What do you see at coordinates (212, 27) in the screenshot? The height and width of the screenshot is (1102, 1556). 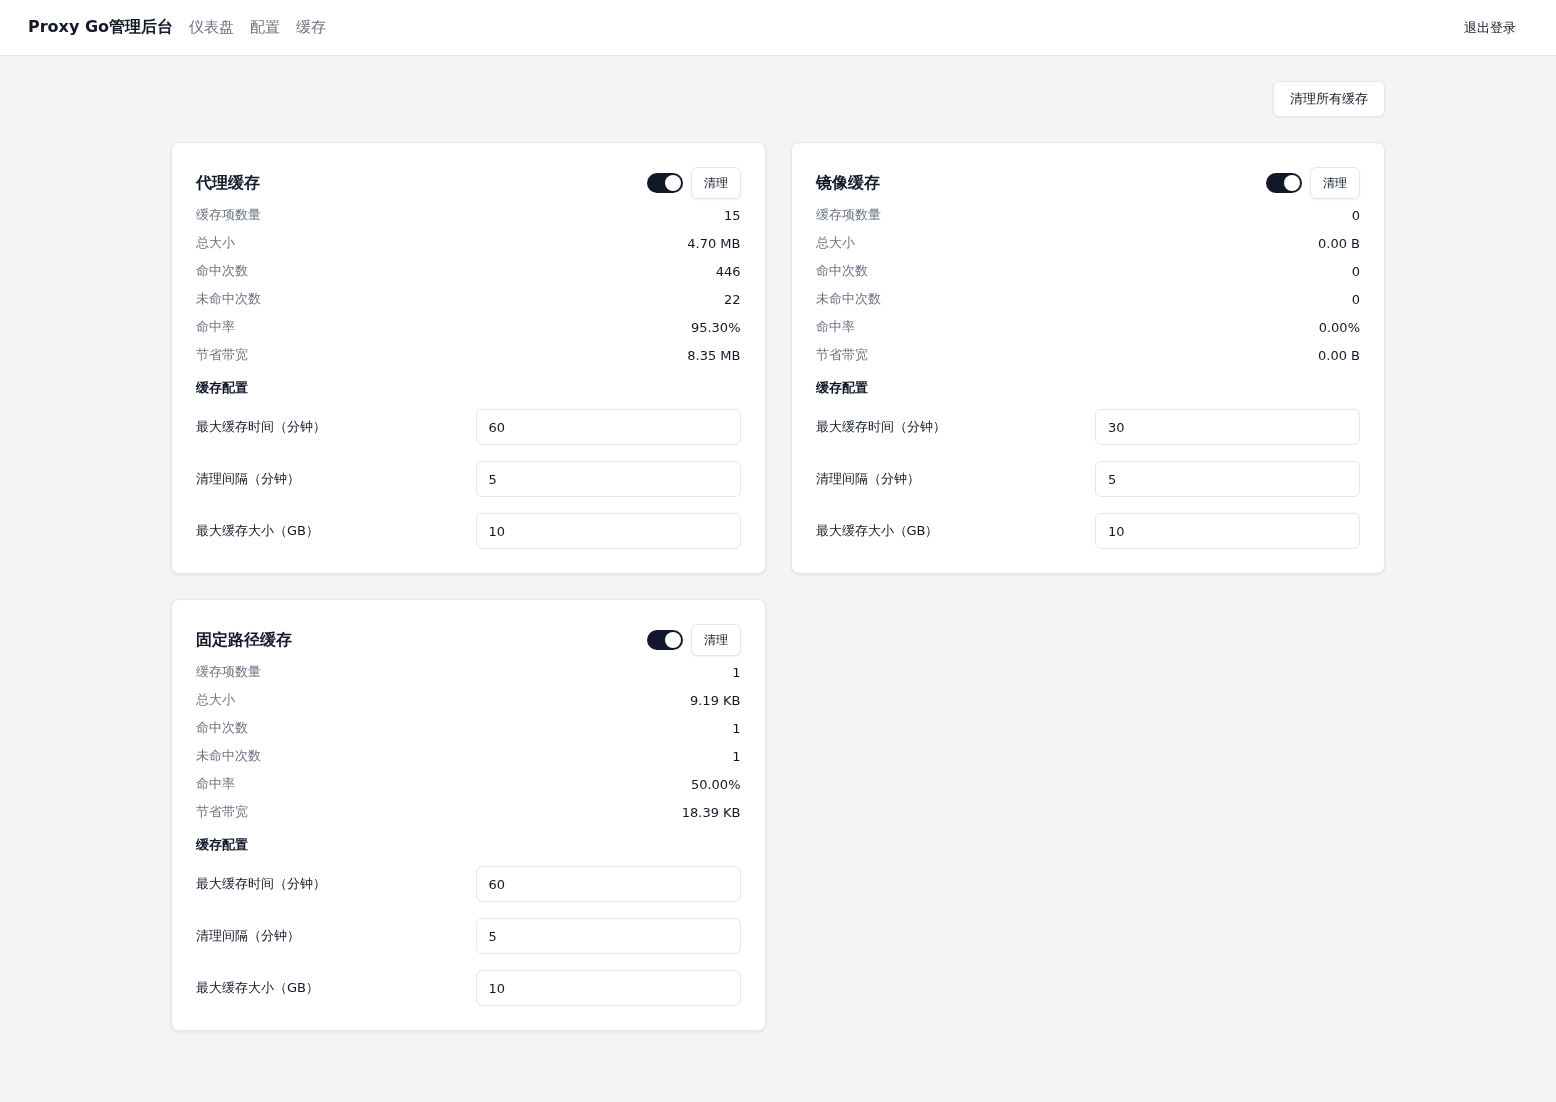 I see `nav-link: 仪表盘` at bounding box center [212, 27].